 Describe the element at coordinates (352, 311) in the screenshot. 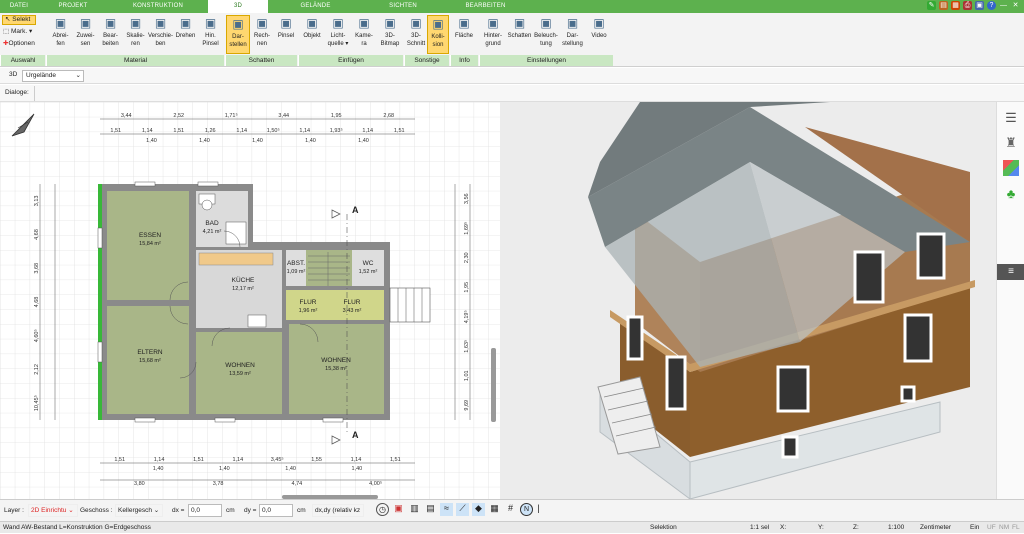

I see `room-area: 3,43 m²` at that location.